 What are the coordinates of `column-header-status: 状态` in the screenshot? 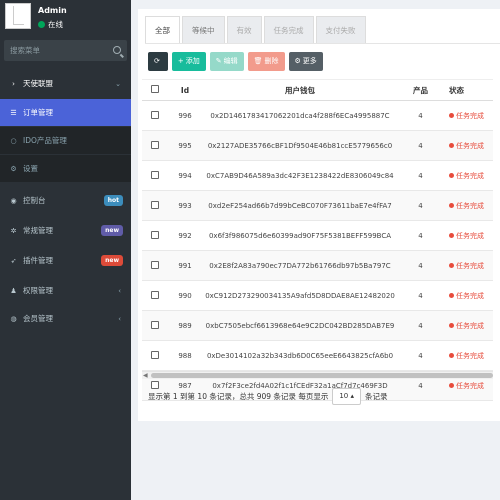 It's located at (468, 90).